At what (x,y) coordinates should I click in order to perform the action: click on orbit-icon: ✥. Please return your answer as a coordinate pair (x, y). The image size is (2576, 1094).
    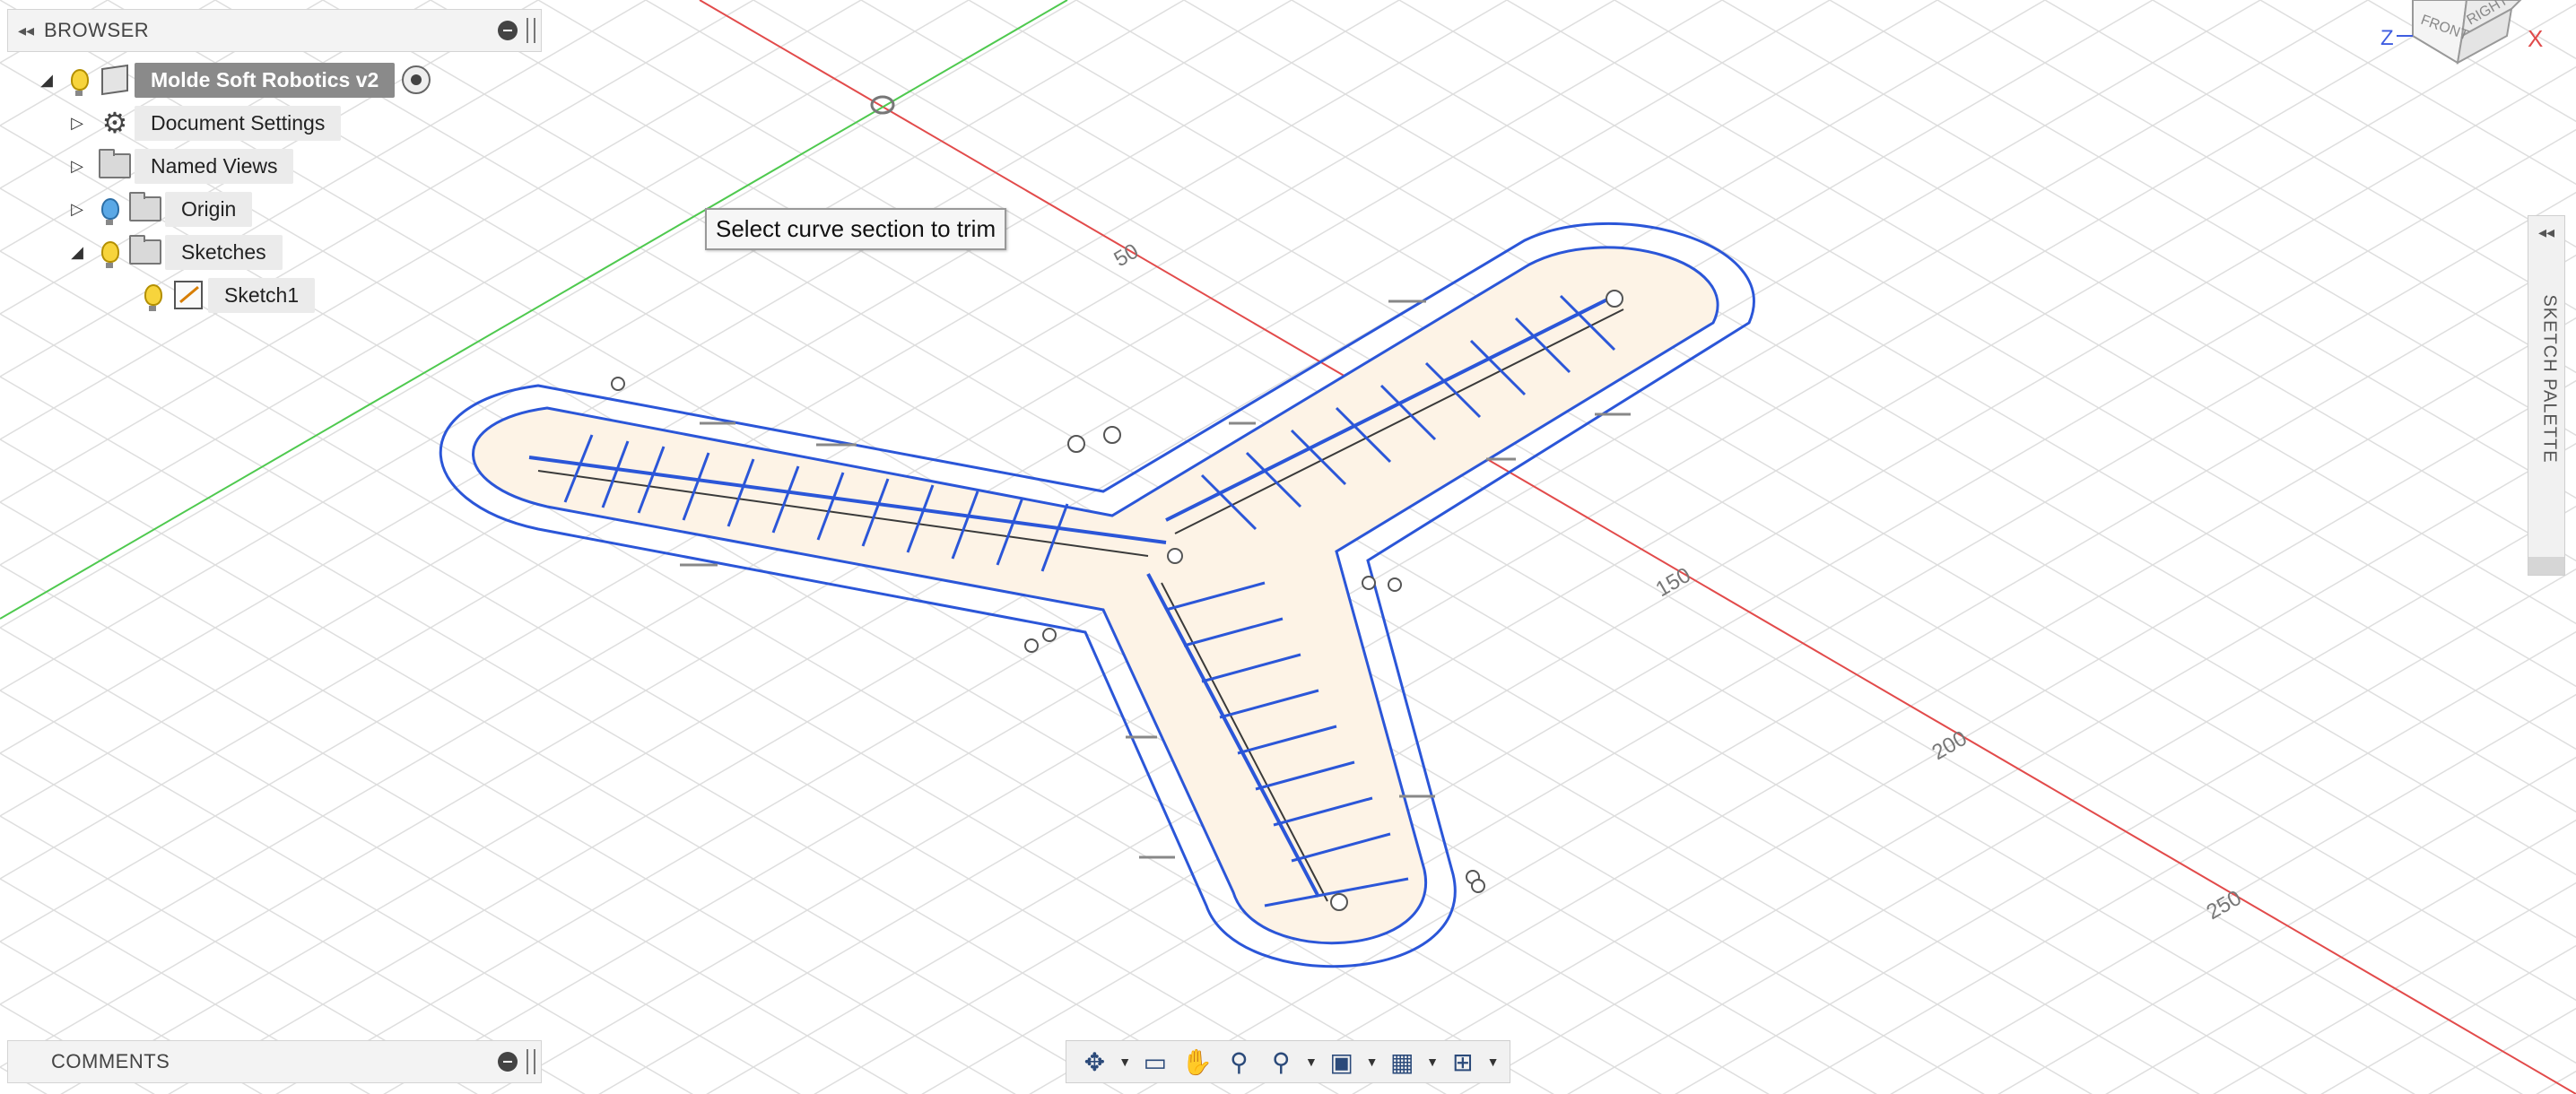
    Looking at the image, I should click on (1094, 1062).